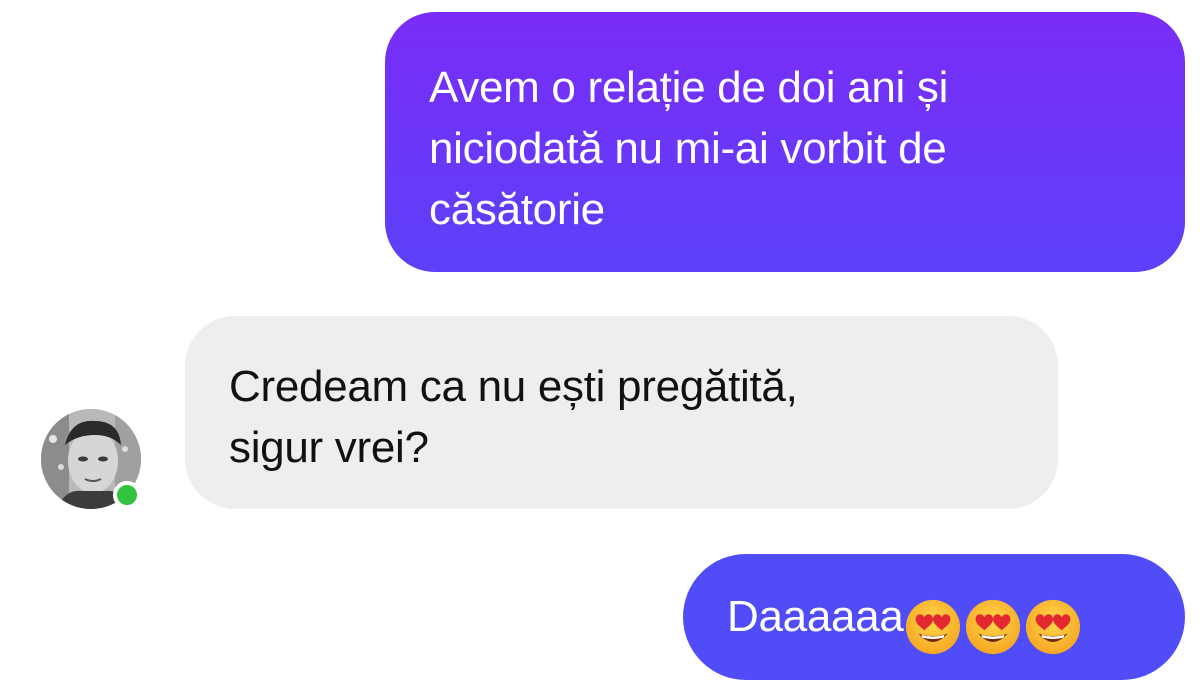 The image size is (1200, 686). I want to click on message-text-line: căsătorie, so click(517, 209).